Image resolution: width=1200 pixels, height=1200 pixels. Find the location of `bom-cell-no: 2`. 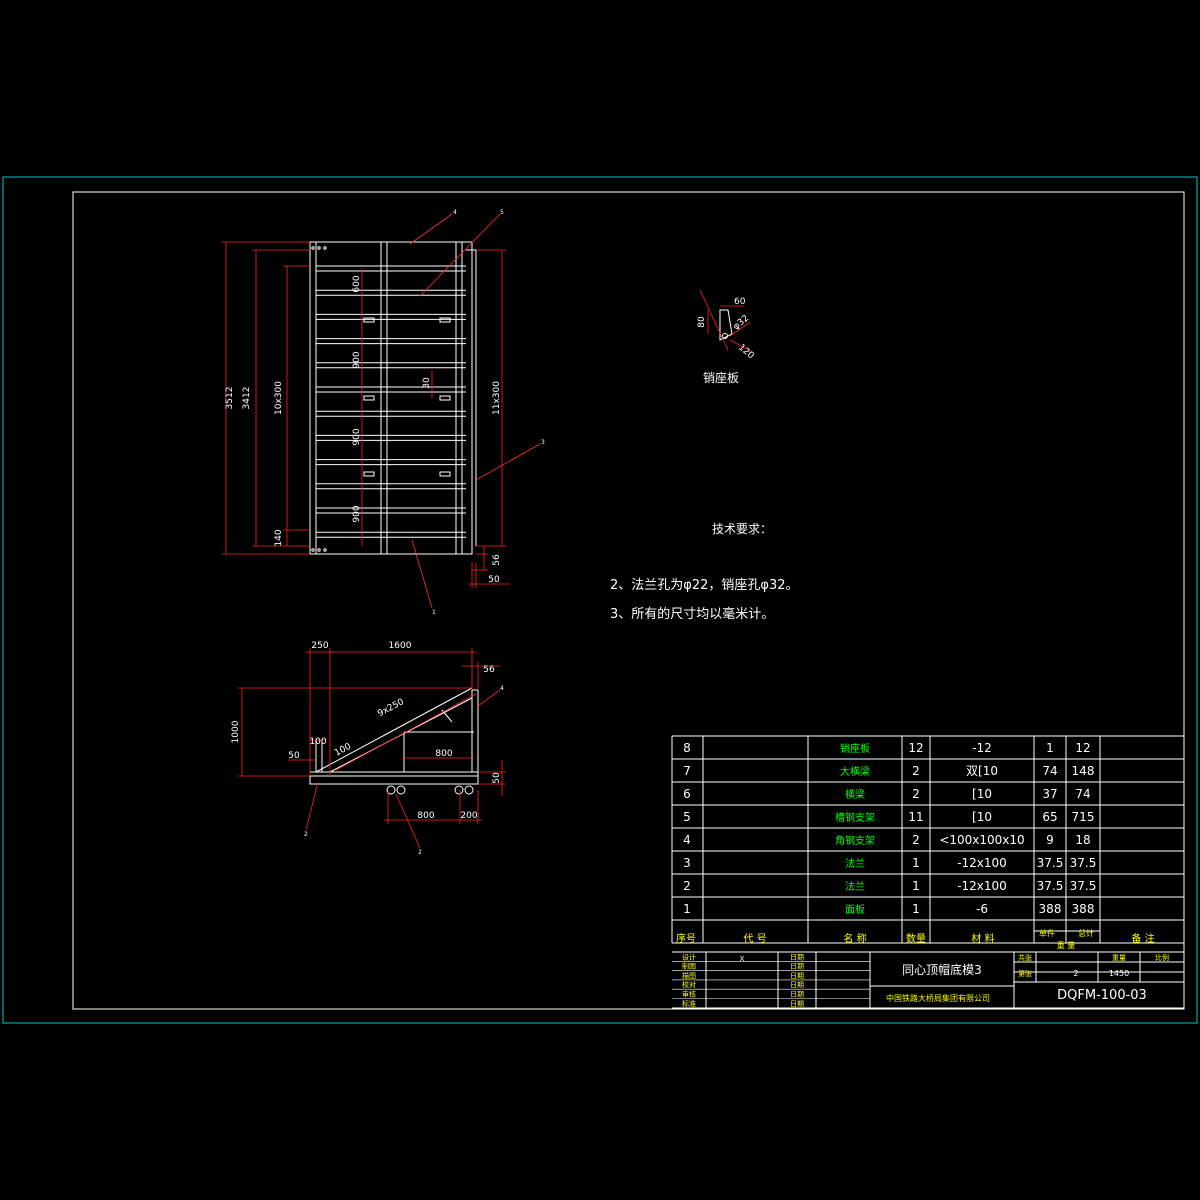

bom-cell-no: 2 is located at coordinates (687, 886).